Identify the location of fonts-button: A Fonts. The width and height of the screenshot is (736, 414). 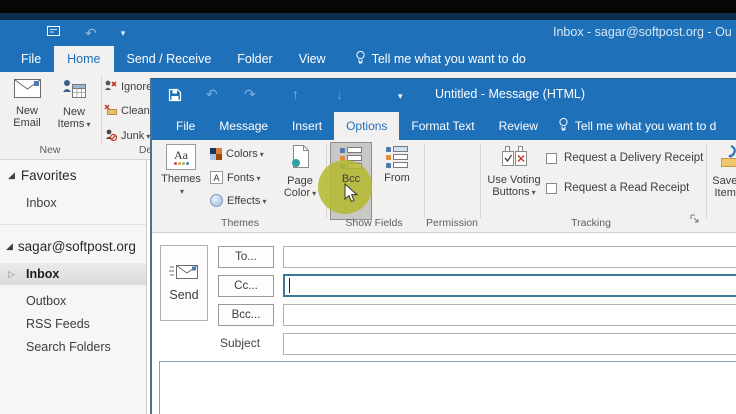
(235, 177).